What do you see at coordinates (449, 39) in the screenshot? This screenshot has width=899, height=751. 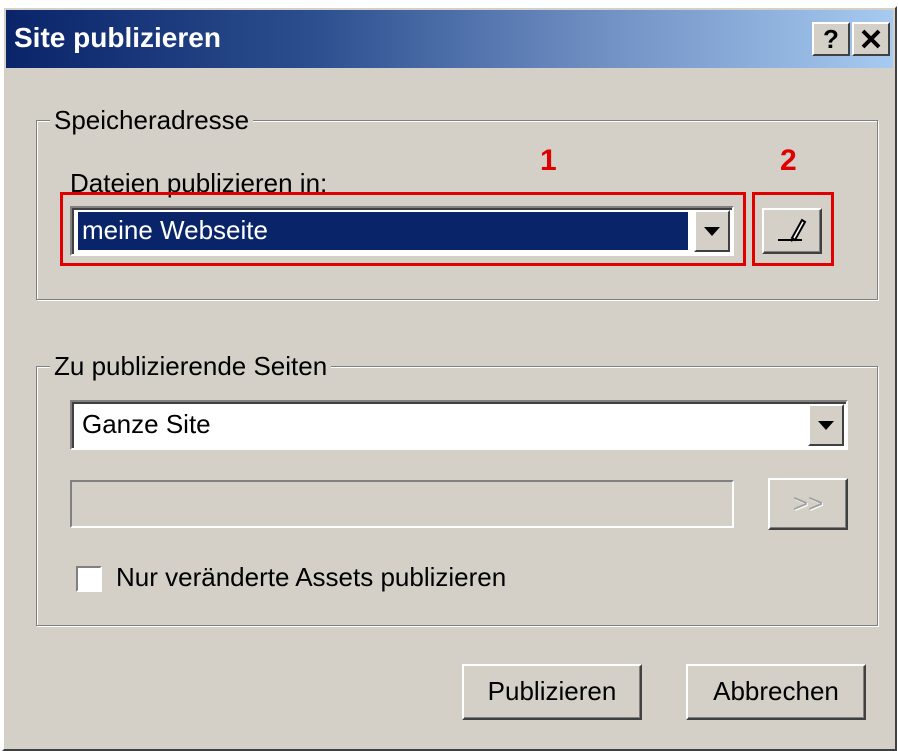 I see `title-bar: Site publizieren ?` at bounding box center [449, 39].